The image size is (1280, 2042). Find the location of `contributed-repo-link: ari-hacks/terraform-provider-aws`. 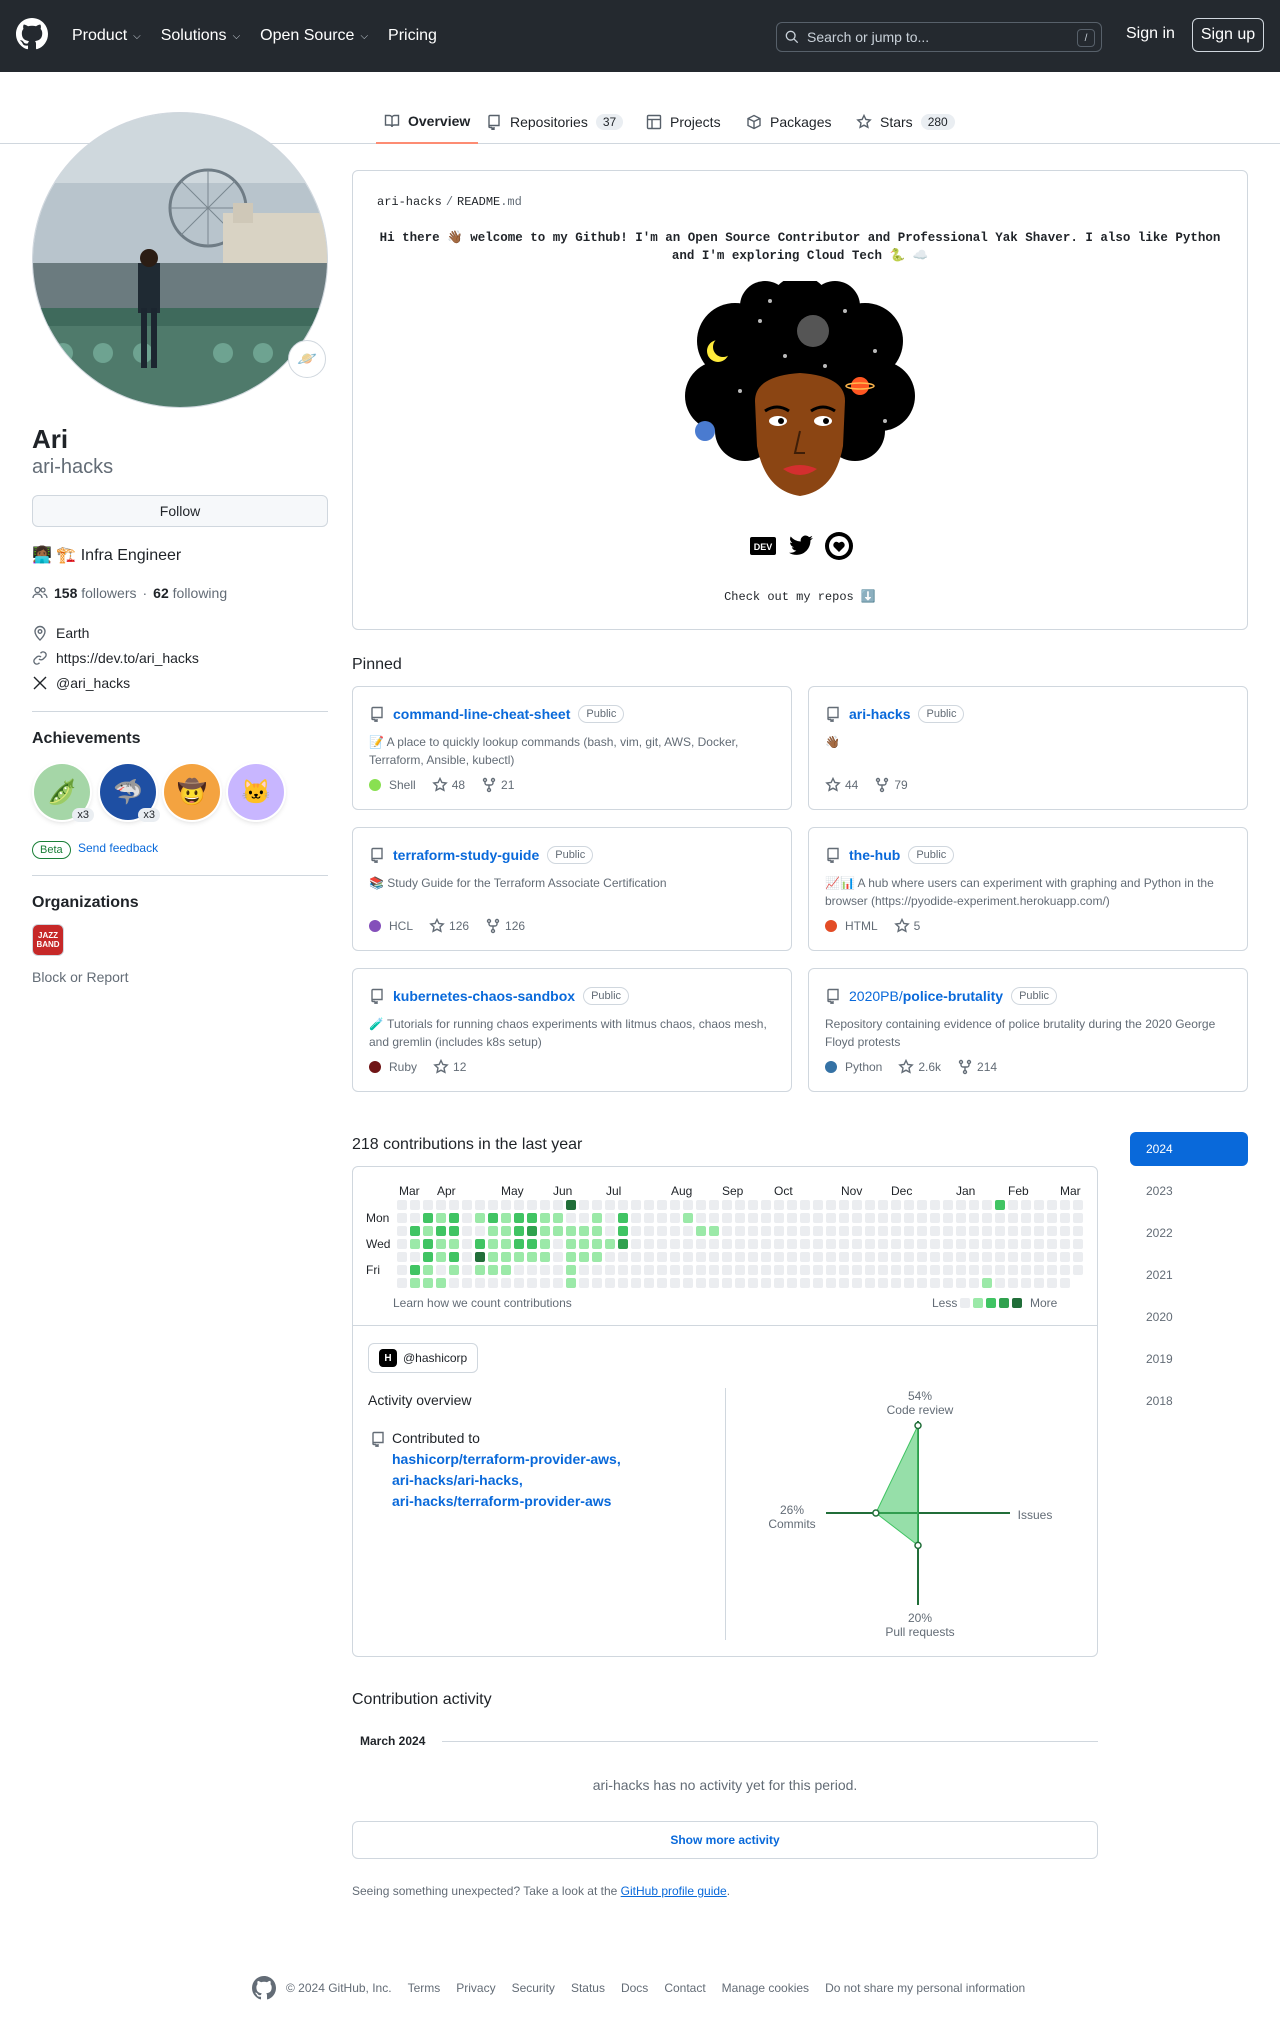

contributed-repo-link: ari-hacks/terraform-provider-aws is located at coordinates (506, 1501).